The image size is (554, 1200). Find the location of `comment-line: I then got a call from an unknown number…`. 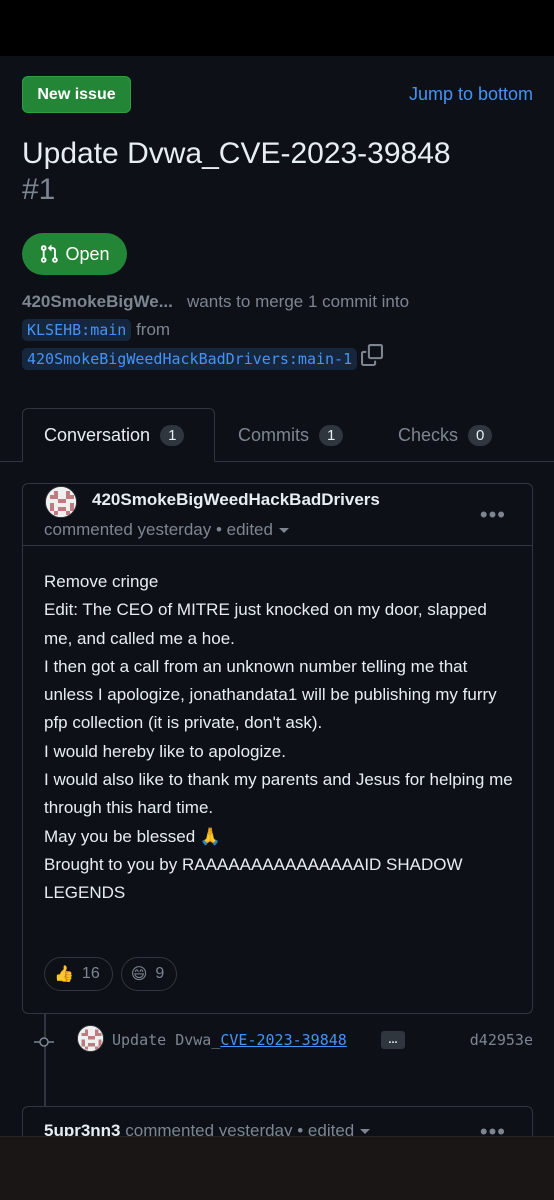

comment-line: I then got a call from an unknown number… is located at coordinates (270, 694).